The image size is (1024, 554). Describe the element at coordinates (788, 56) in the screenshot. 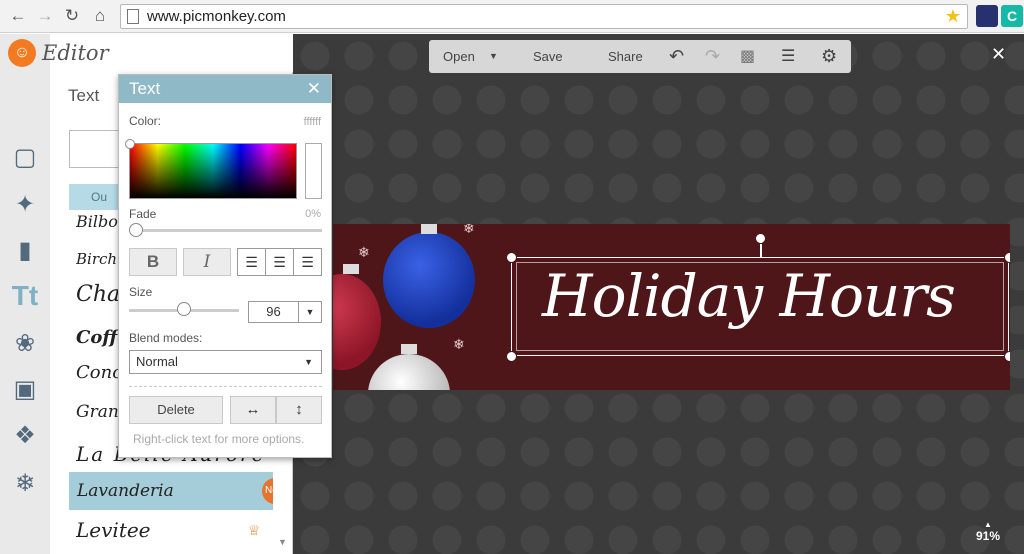

I see `layers-icon: ☰` at that location.